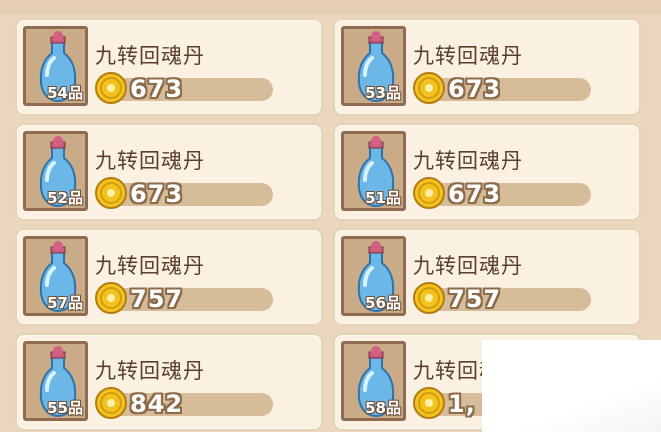 Image resolution: width=661 pixels, height=432 pixels. Describe the element at coordinates (55, 66) in the screenshot. I see `item-thumbnail: 54品` at that location.